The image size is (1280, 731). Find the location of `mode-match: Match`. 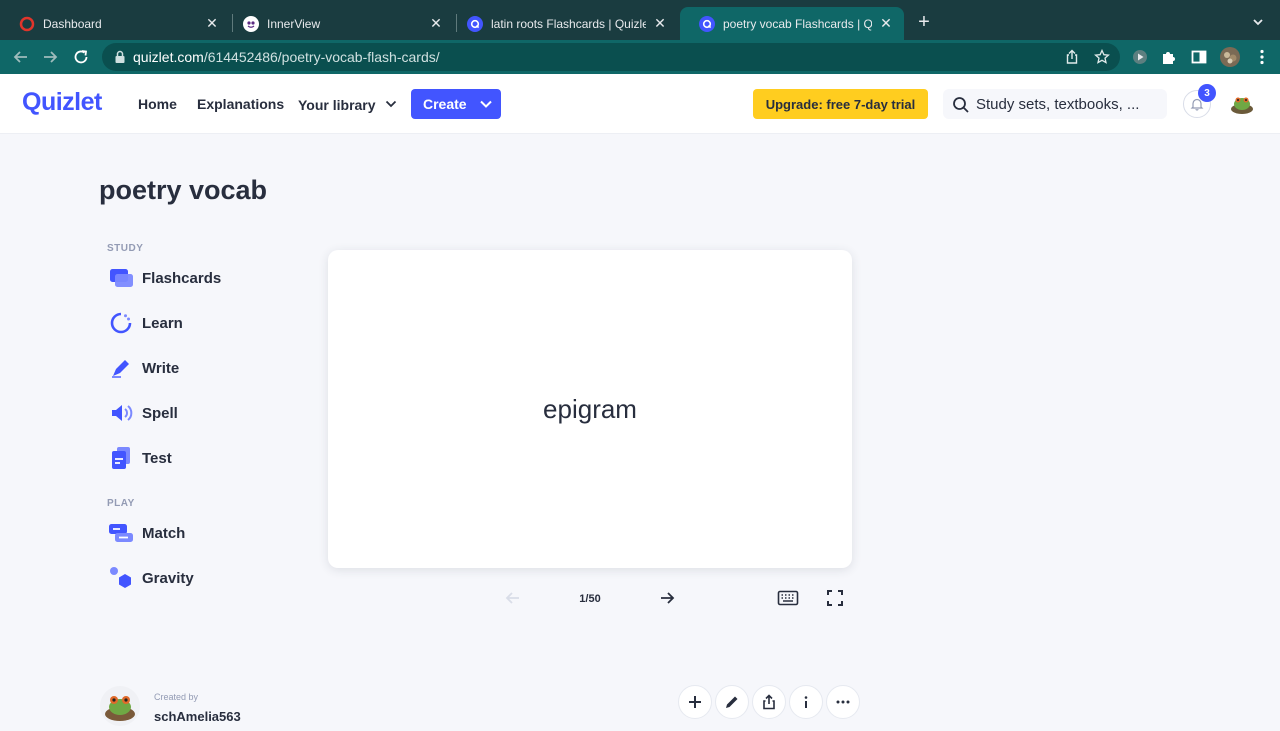

mode-match: Match is located at coordinates (146, 533).